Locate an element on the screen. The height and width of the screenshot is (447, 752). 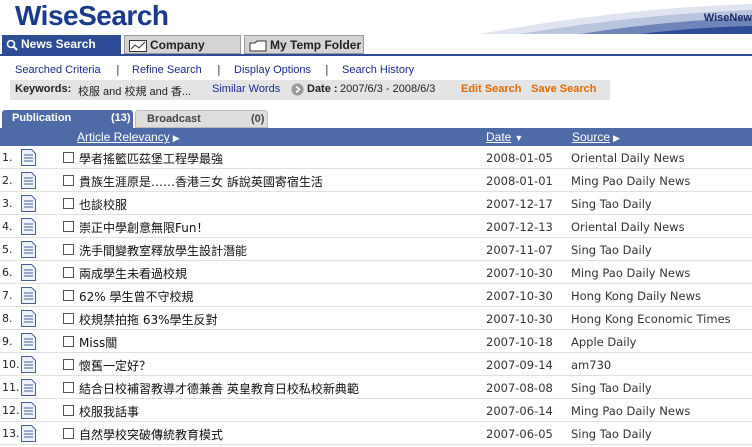
save-search-link: Save Search is located at coordinates (563, 89).